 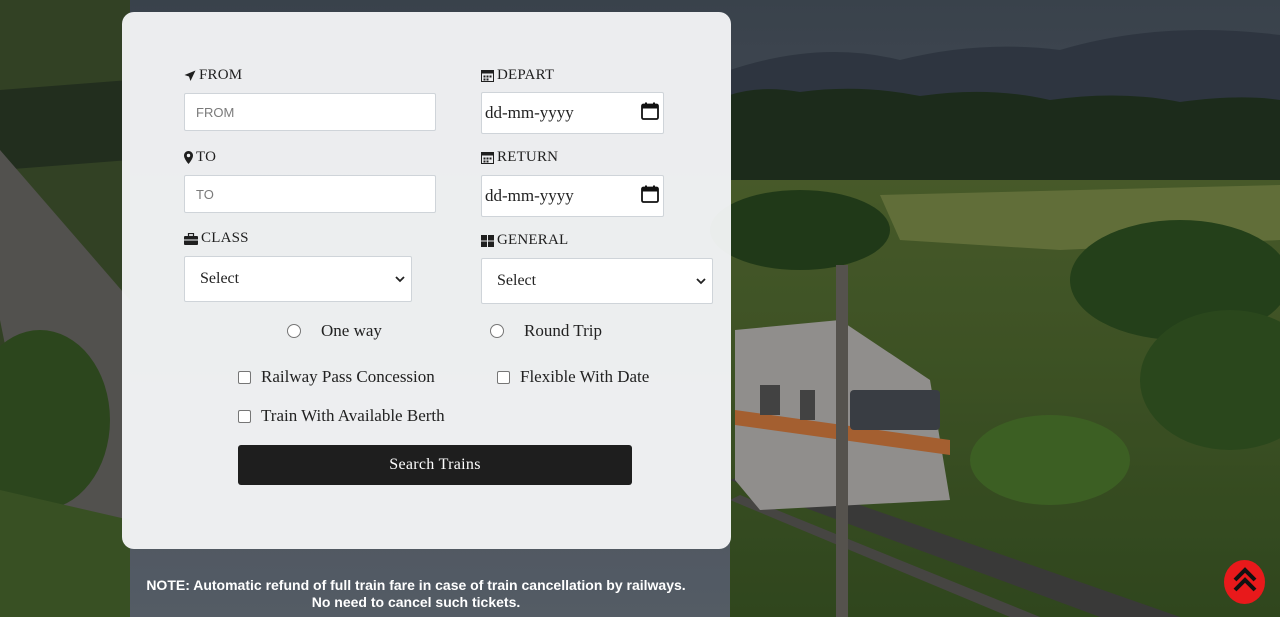 I want to click on depart-label-text: DEPART, so click(x=526, y=75).